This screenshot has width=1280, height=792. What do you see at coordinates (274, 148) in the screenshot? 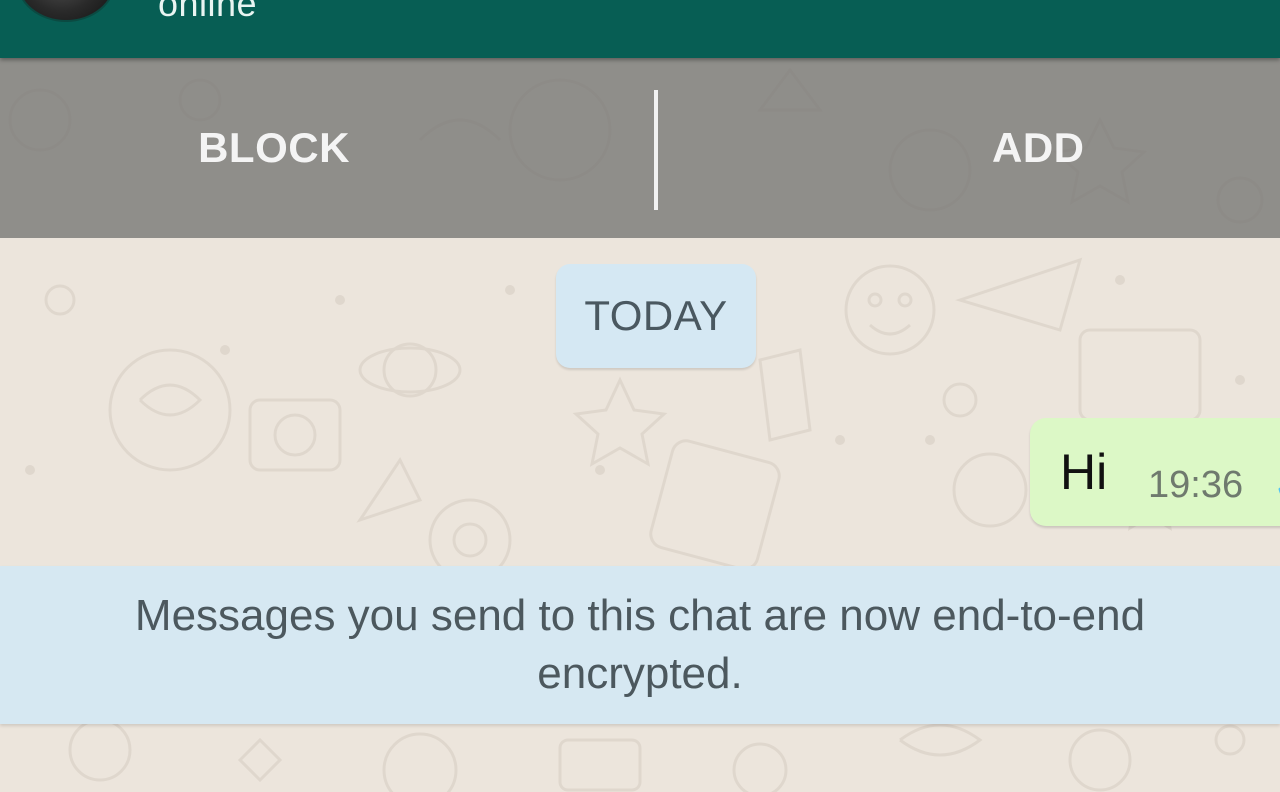
I see `block-button: BLOCK` at bounding box center [274, 148].